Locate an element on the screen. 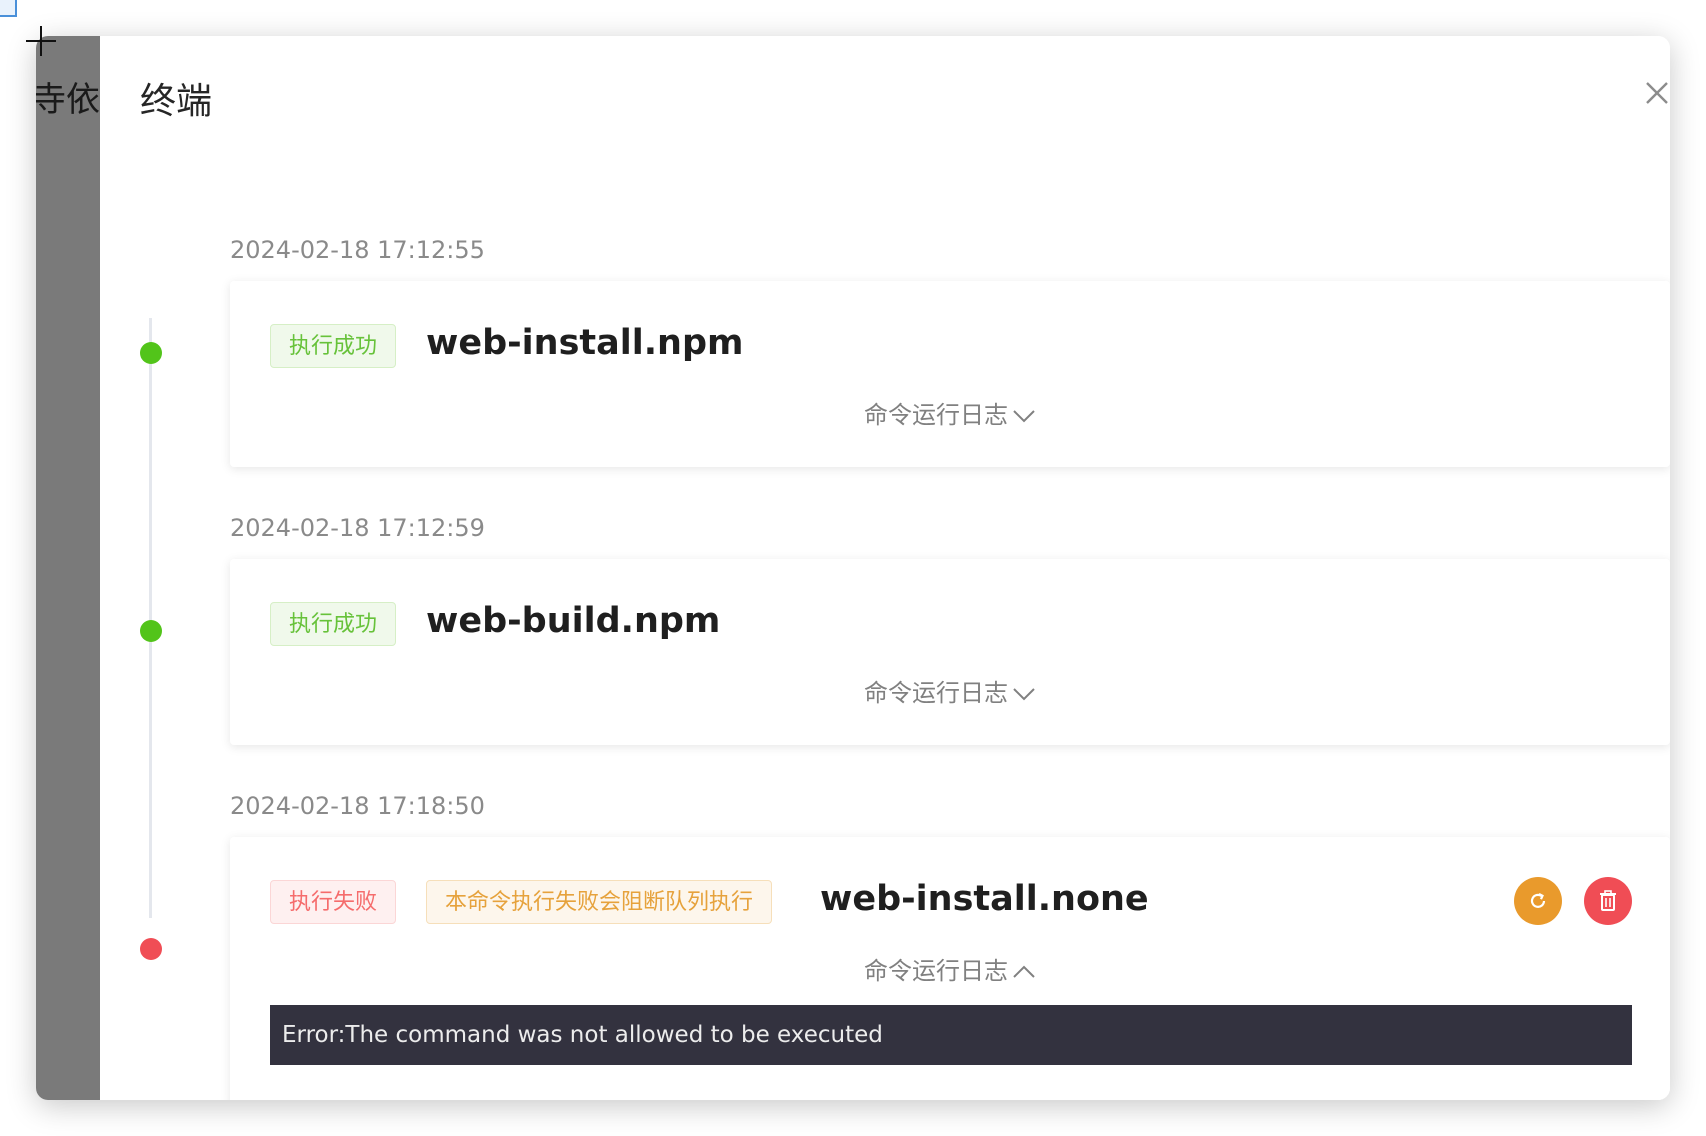  backdrop-overlay: 寺依赖 is located at coordinates (68, 568).